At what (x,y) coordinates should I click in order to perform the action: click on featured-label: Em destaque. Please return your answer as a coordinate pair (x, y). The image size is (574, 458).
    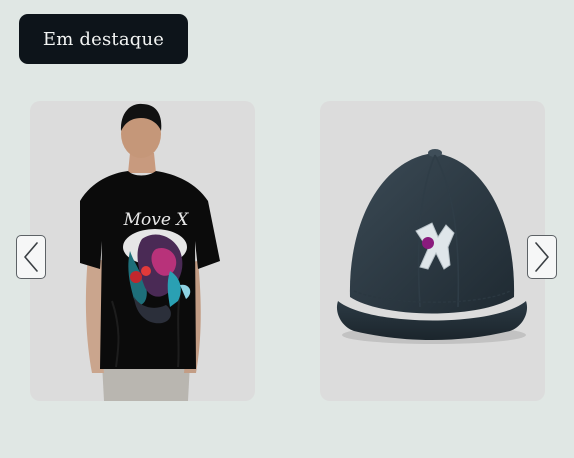
    Looking at the image, I should click on (103, 39).